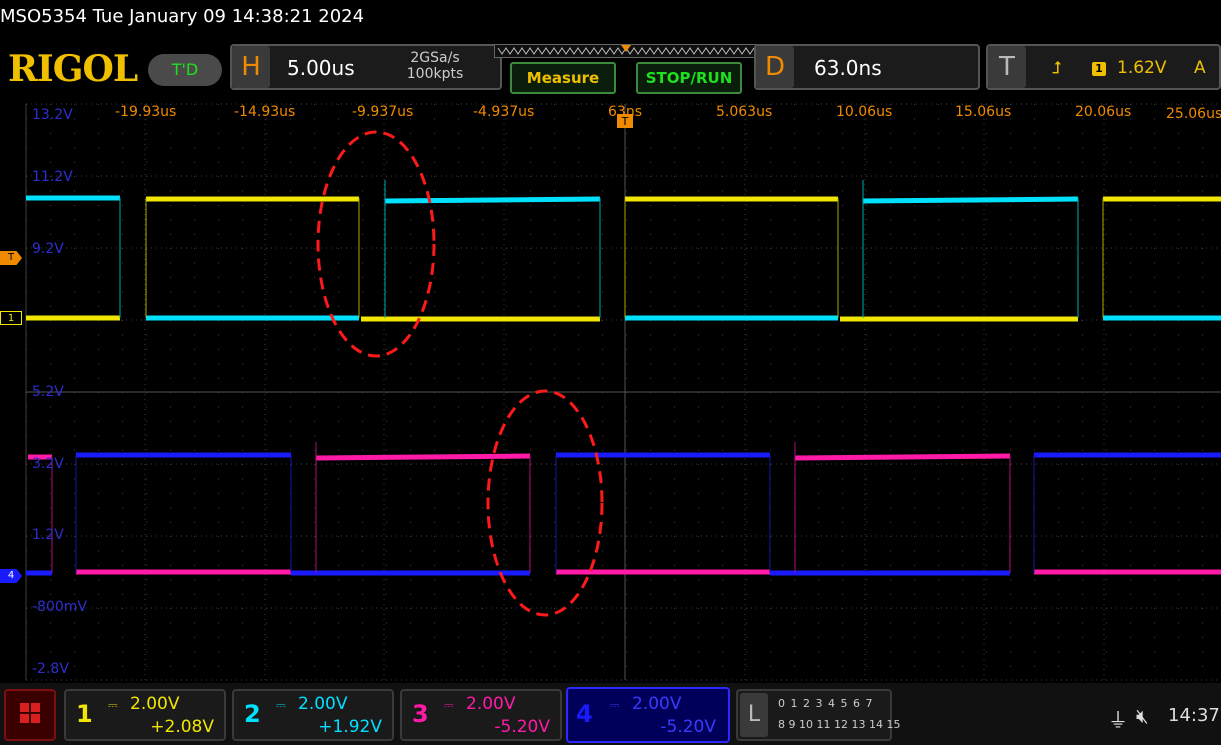 This screenshot has height=745, width=1221. Describe the element at coordinates (839, 724) in the screenshot. I see `logic-channels-row2: 8 9 10 11 12 13 14 15` at that location.